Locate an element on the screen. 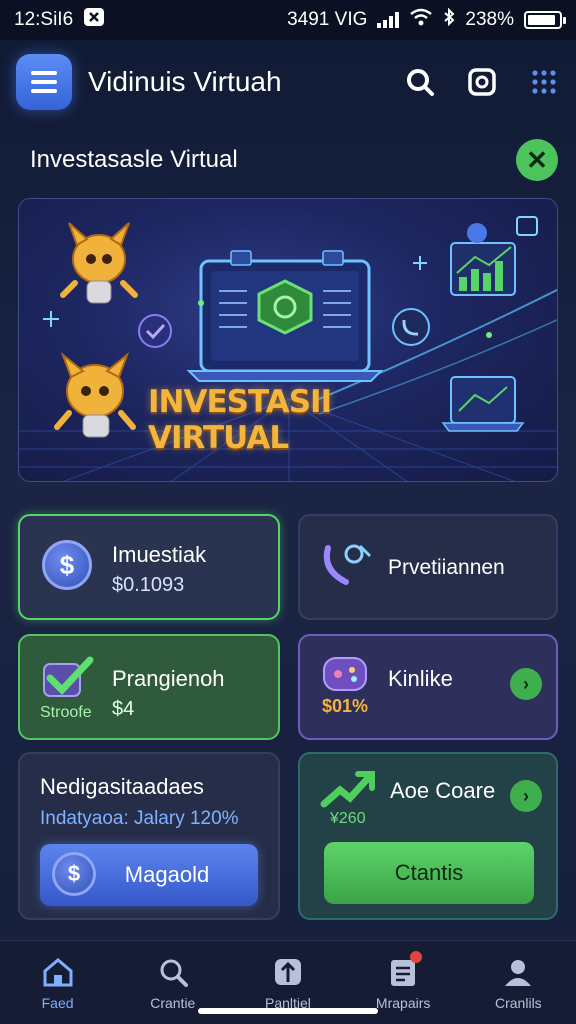 The width and height of the screenshot is (576, 1024). status-network: 3491 VIG is located at coordinates (327, 19).